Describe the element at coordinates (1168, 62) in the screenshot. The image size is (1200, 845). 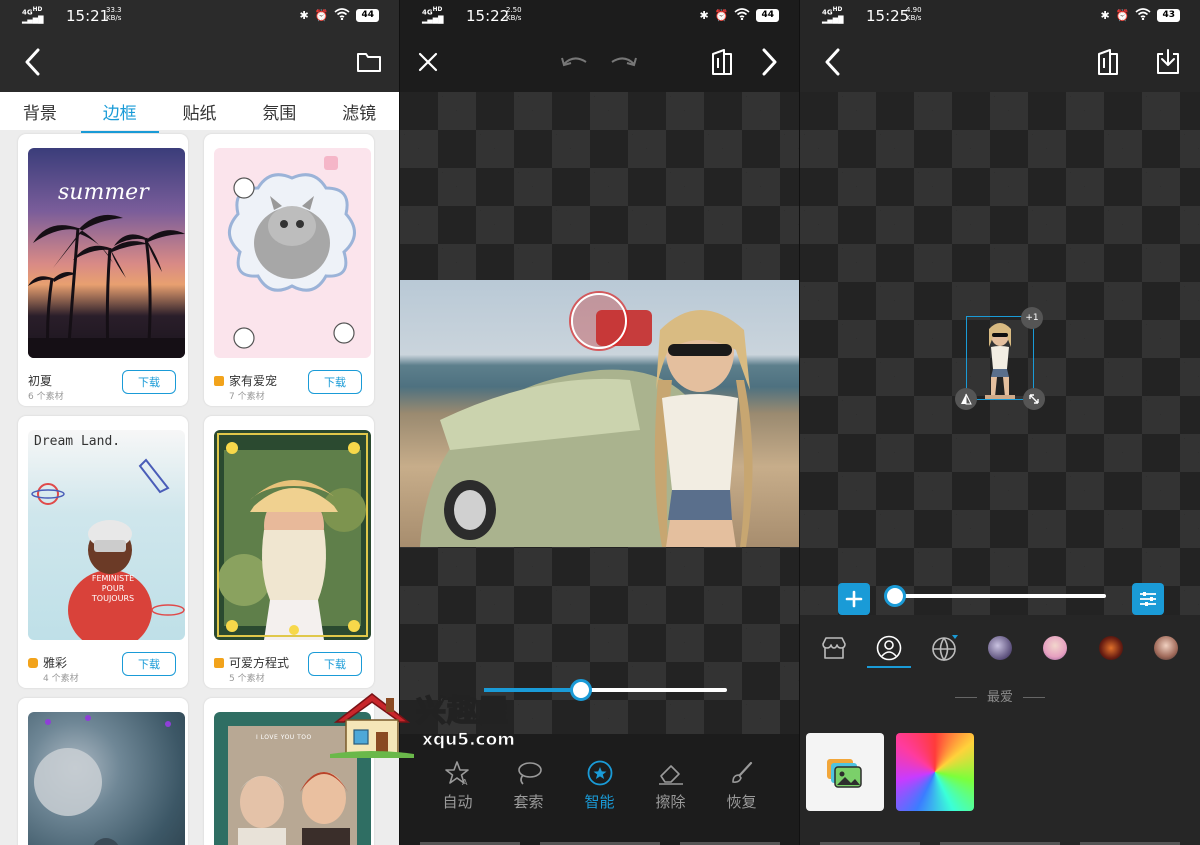
I see `save-icon` at that location.